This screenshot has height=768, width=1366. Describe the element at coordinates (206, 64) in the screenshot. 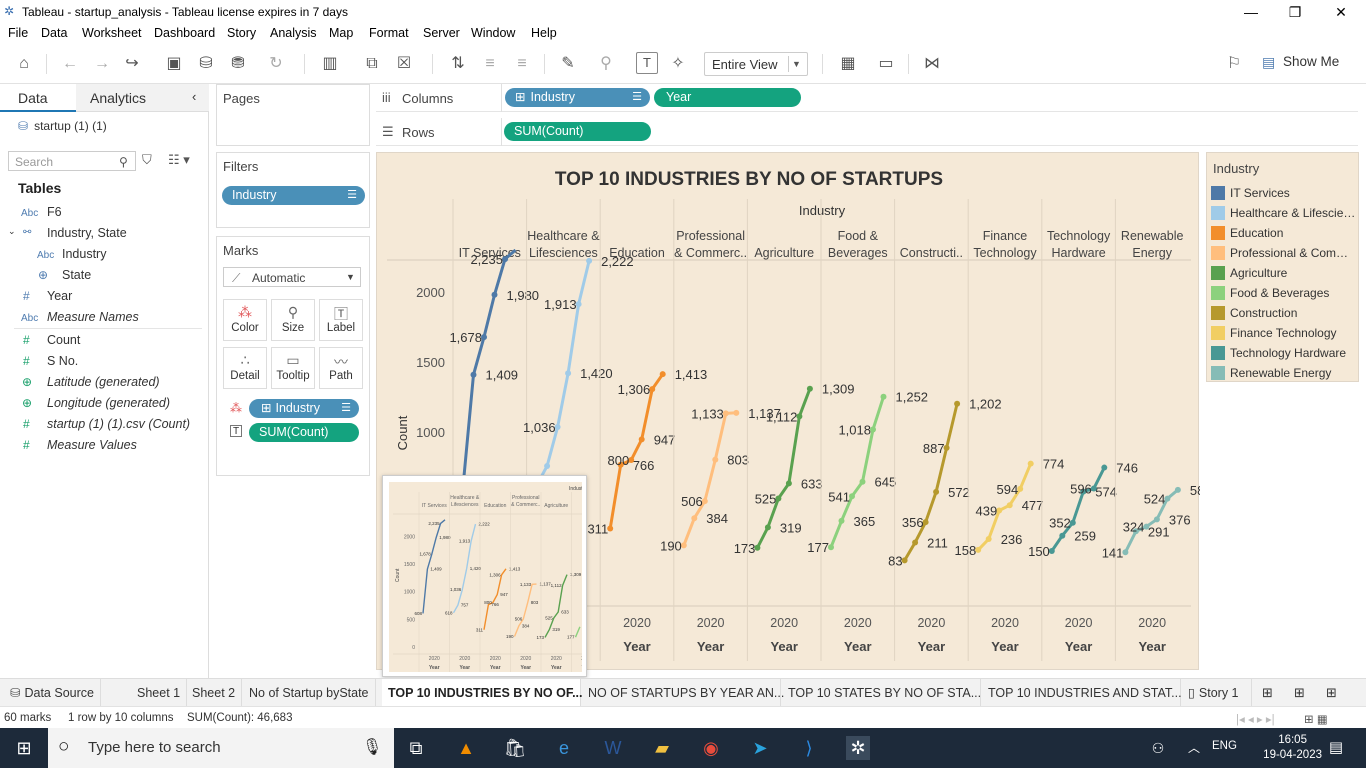

I see `new-datasource-icon: ⛁` at that location.